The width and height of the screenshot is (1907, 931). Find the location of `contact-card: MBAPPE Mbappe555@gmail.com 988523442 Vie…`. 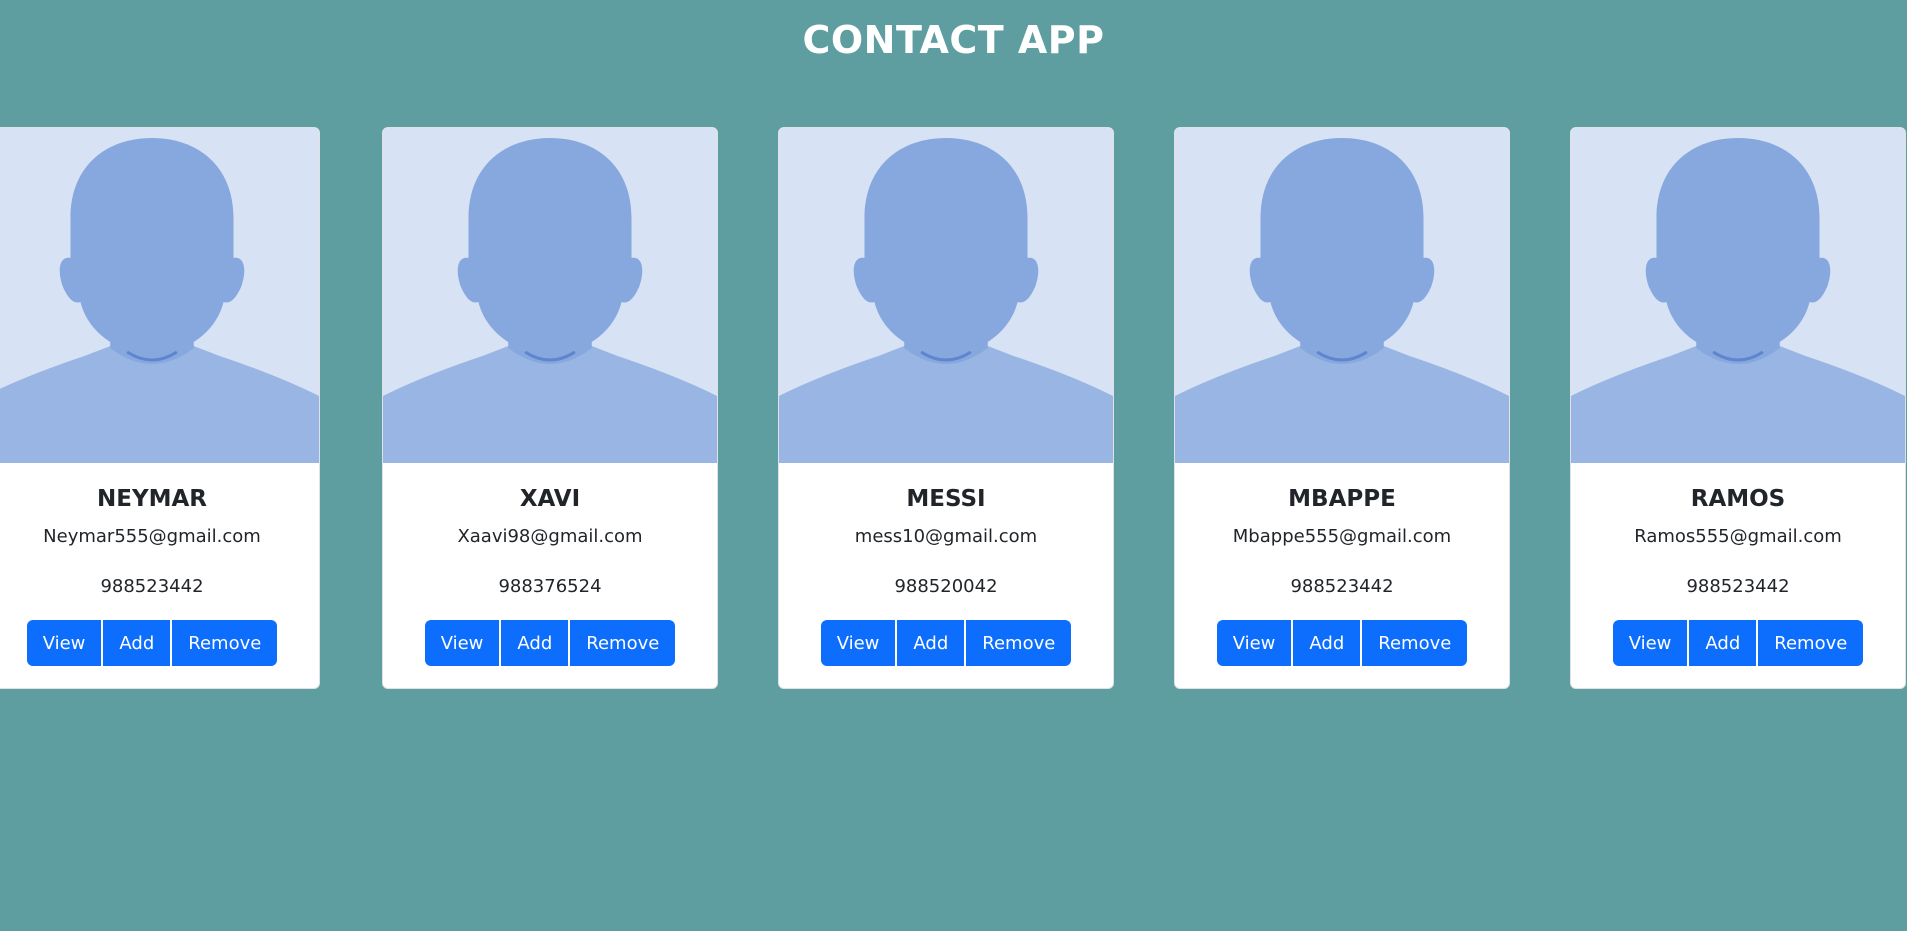

contact-card: MBAPPE Mbappe555@gmail.com 988523442 Vie… is located at coordinates (1342, 408).